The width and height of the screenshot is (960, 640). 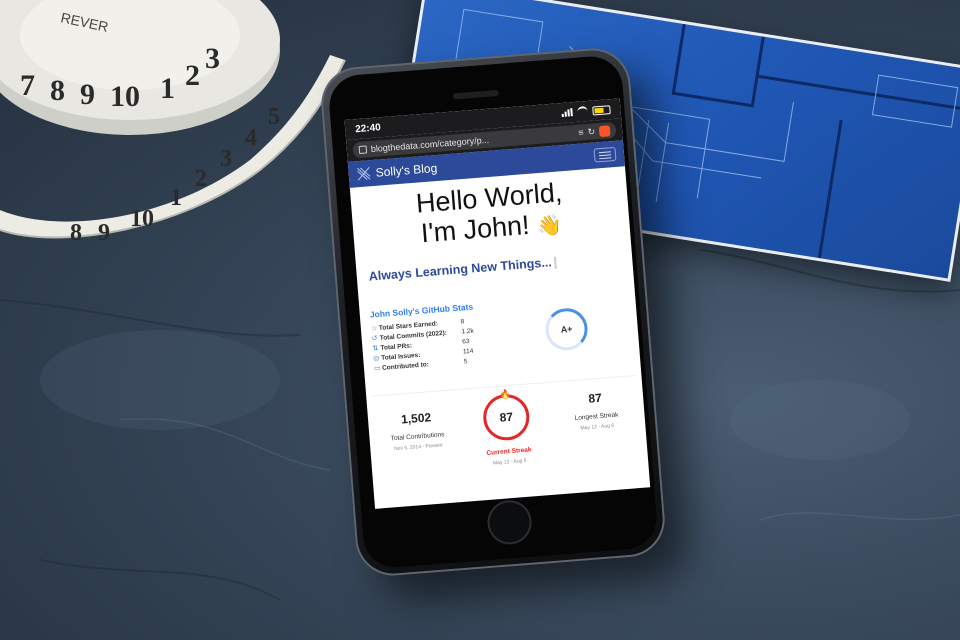 What do you see at coordinates (605, 154) in the screenshot?
I see `menu-toggle-button` at bounding box center [605, 154].